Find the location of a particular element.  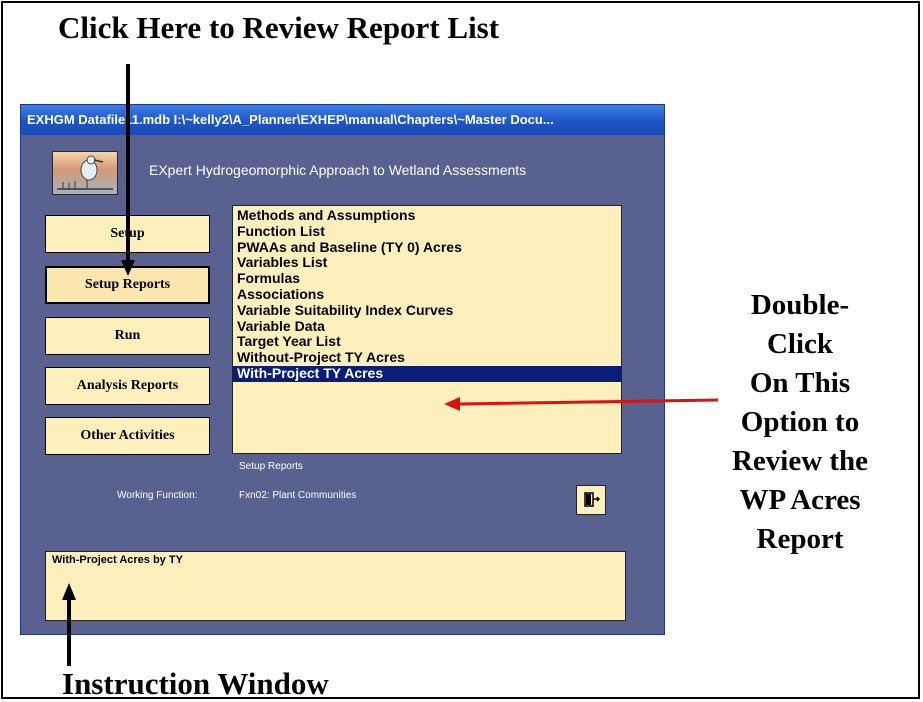

arrow-down-icon is located at coordinates (128, 170).